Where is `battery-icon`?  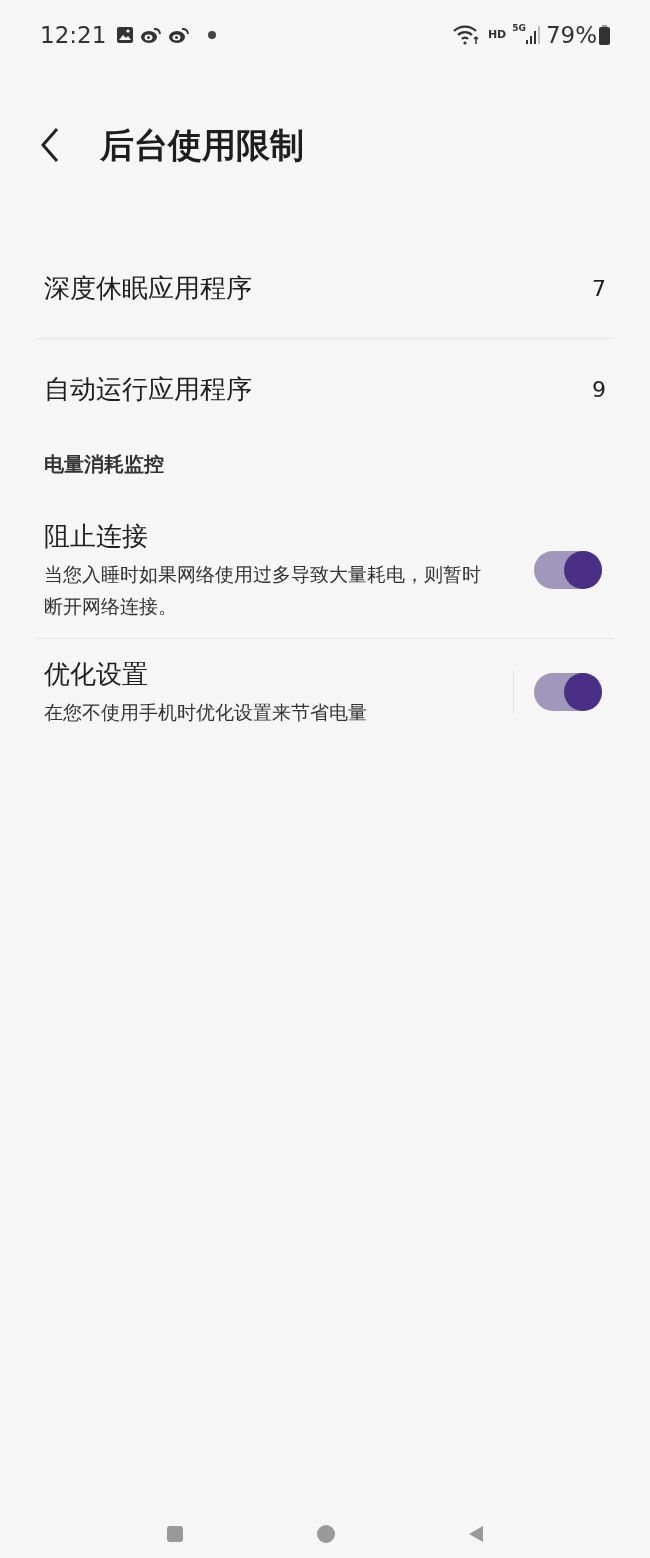
battery-icon is located at coordinates (604, 35).